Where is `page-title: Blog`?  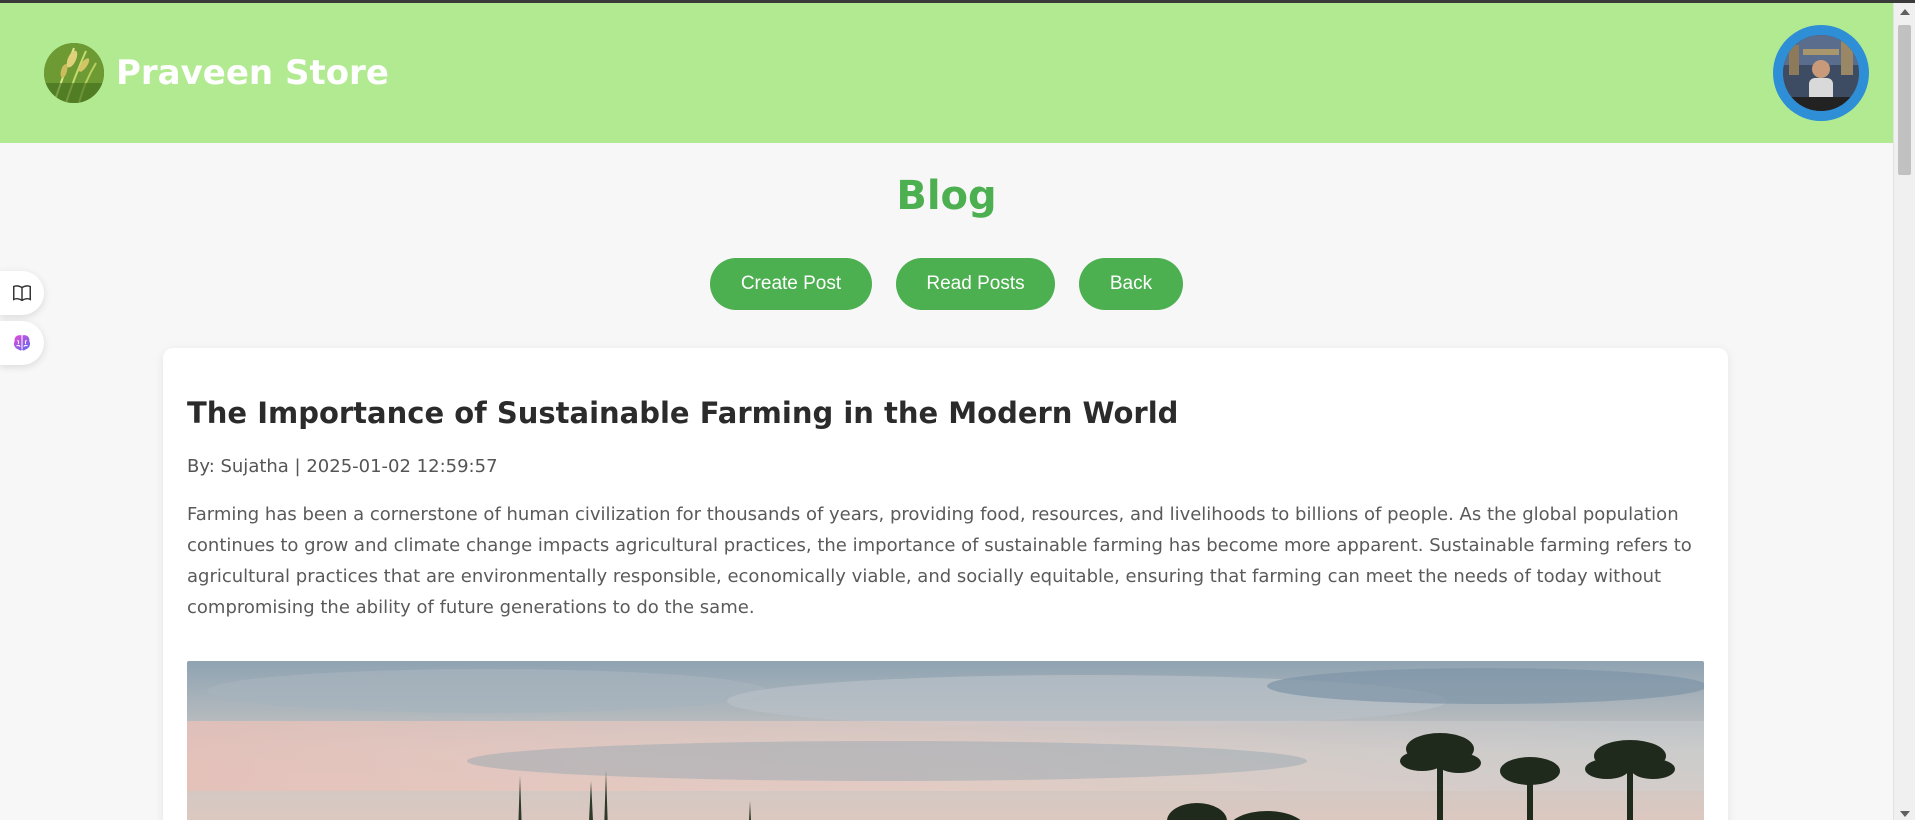
page-title: Blog is located at coordinates (946, 196).